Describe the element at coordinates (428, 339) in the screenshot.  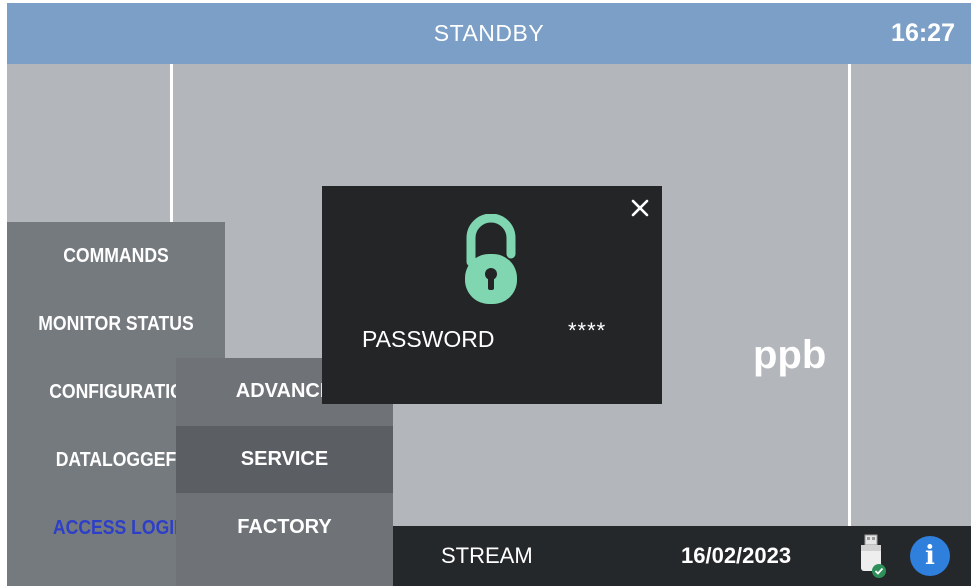
I see `password-label: PASSWORD` at that location.